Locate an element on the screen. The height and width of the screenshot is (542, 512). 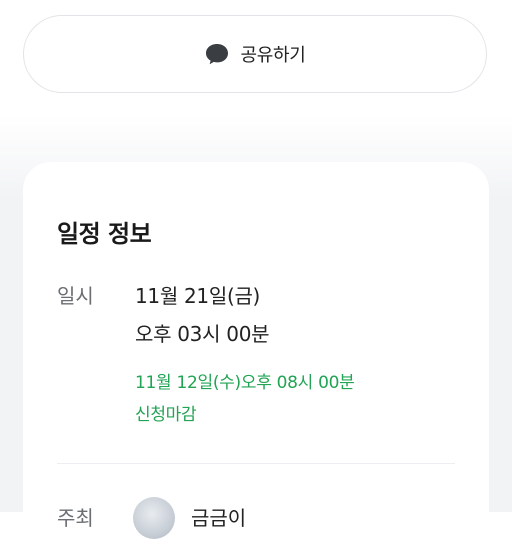
divider is located at coordinates (256, 463).